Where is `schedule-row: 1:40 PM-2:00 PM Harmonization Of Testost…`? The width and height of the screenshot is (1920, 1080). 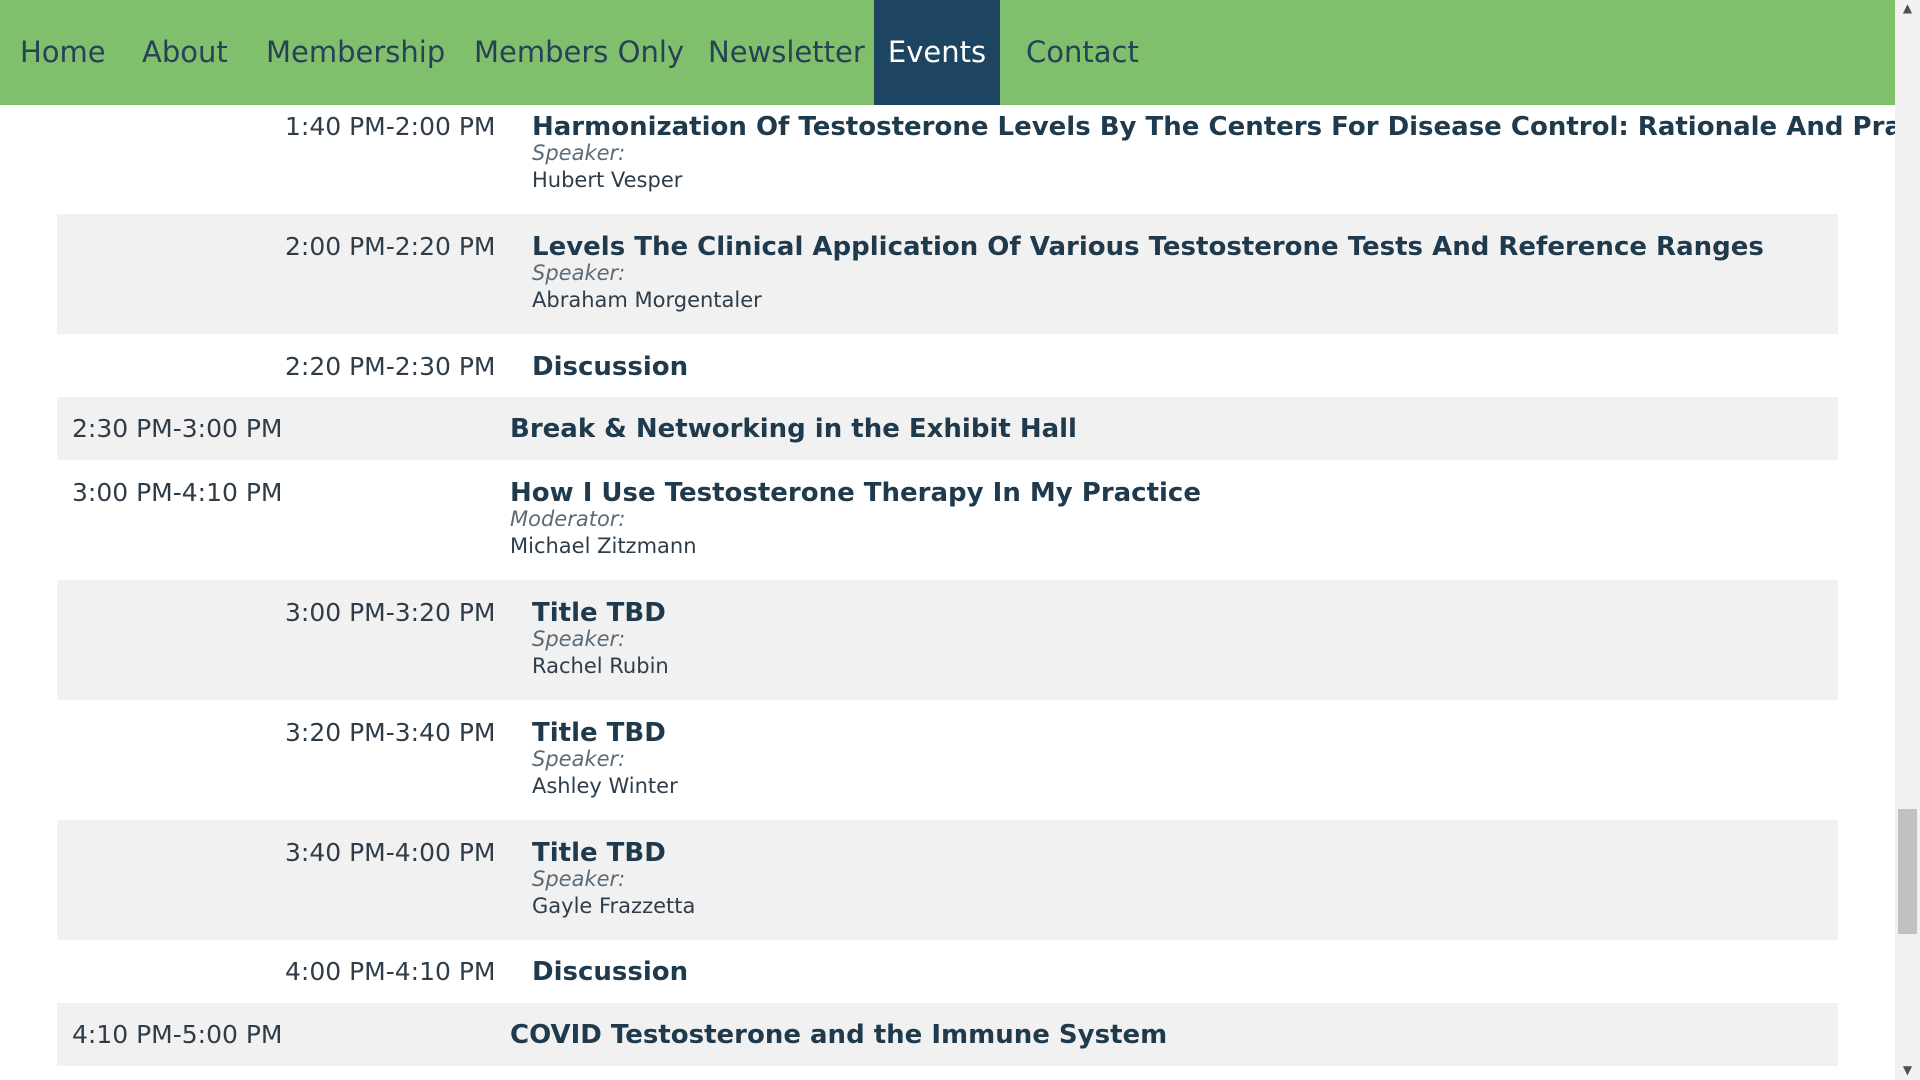
schedule-row: 1:40 PM-2:00 PM Harmonization Of Testost… is located at coordinates (976, 159).